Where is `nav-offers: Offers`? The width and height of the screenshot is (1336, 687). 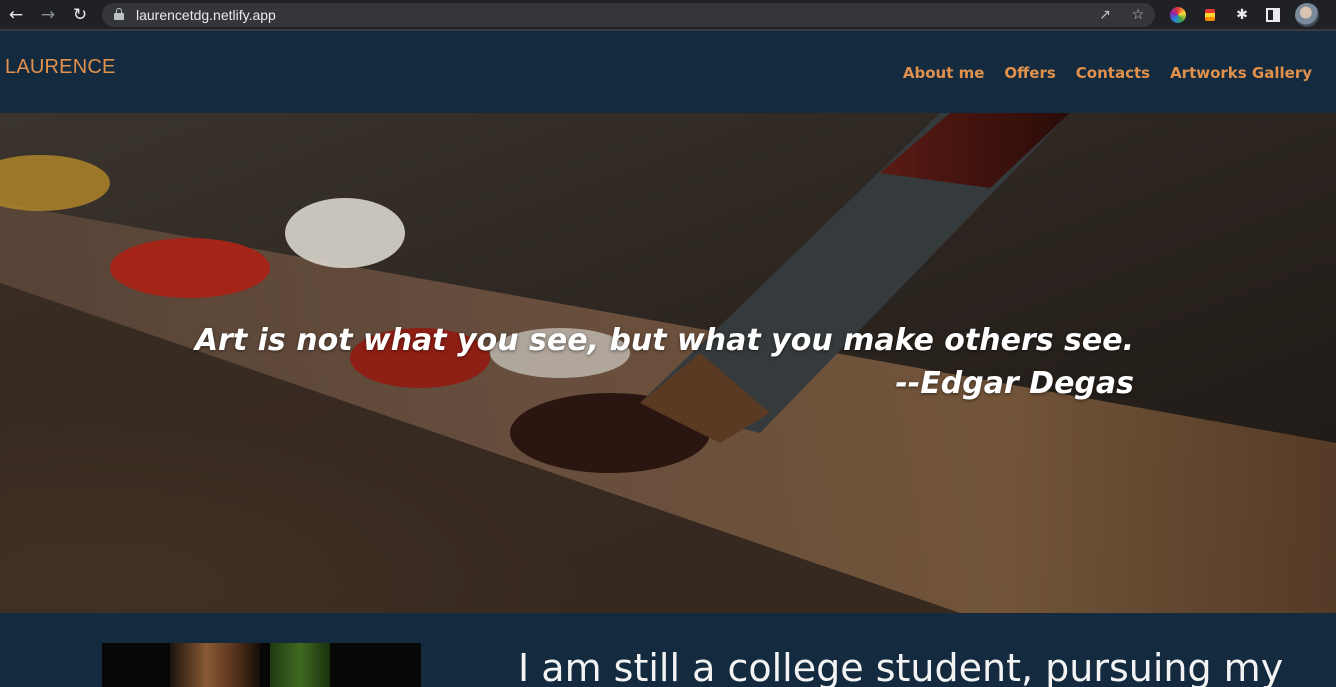 nav-offers: Offers is located at coordinates (1029, 73).